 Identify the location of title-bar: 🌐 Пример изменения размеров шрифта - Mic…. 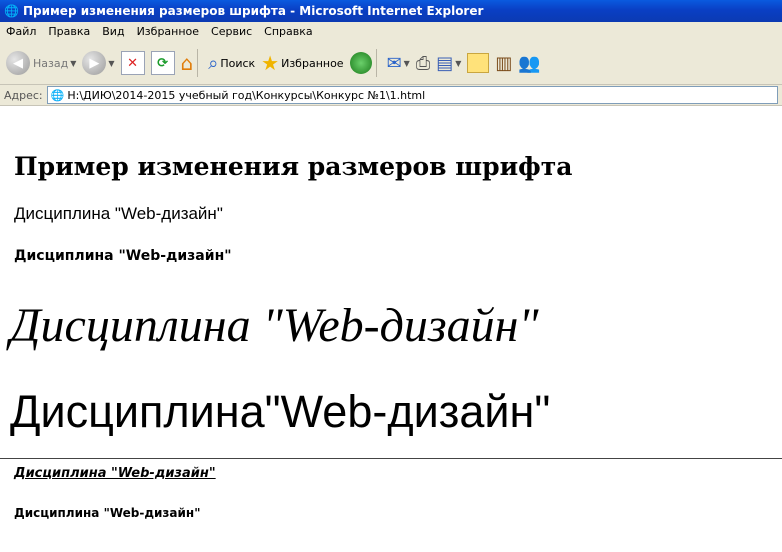
(391, 11).